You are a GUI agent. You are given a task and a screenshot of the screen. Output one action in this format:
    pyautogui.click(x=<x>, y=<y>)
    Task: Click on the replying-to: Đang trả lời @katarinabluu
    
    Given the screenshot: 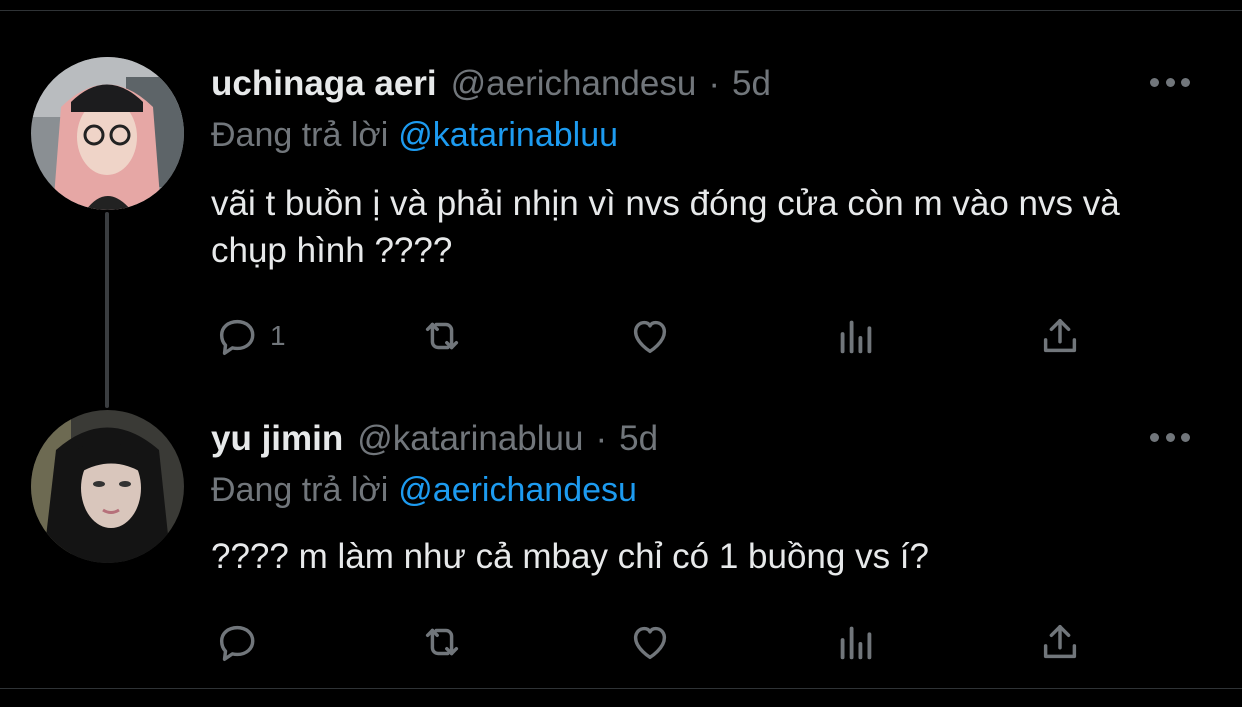 What is the action you would take?
    pyautogui.click(x=414, y=135)
    